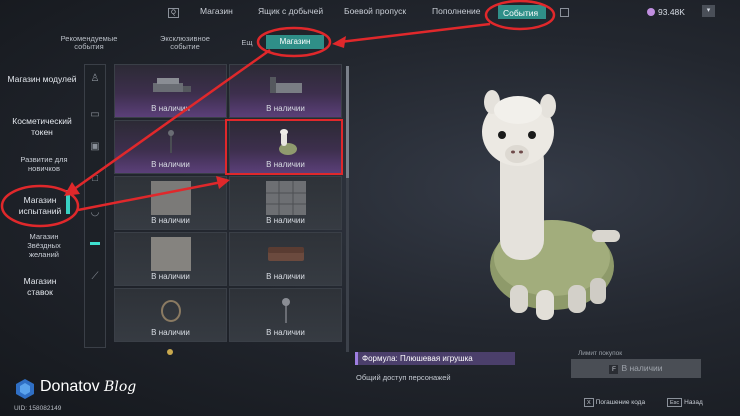 This screenshot has height=416, width=740. Describe the element at coordinates (89, 43) in the screenshot. I see `subtab-recommended-events: Рекомендуемые события` at that location.